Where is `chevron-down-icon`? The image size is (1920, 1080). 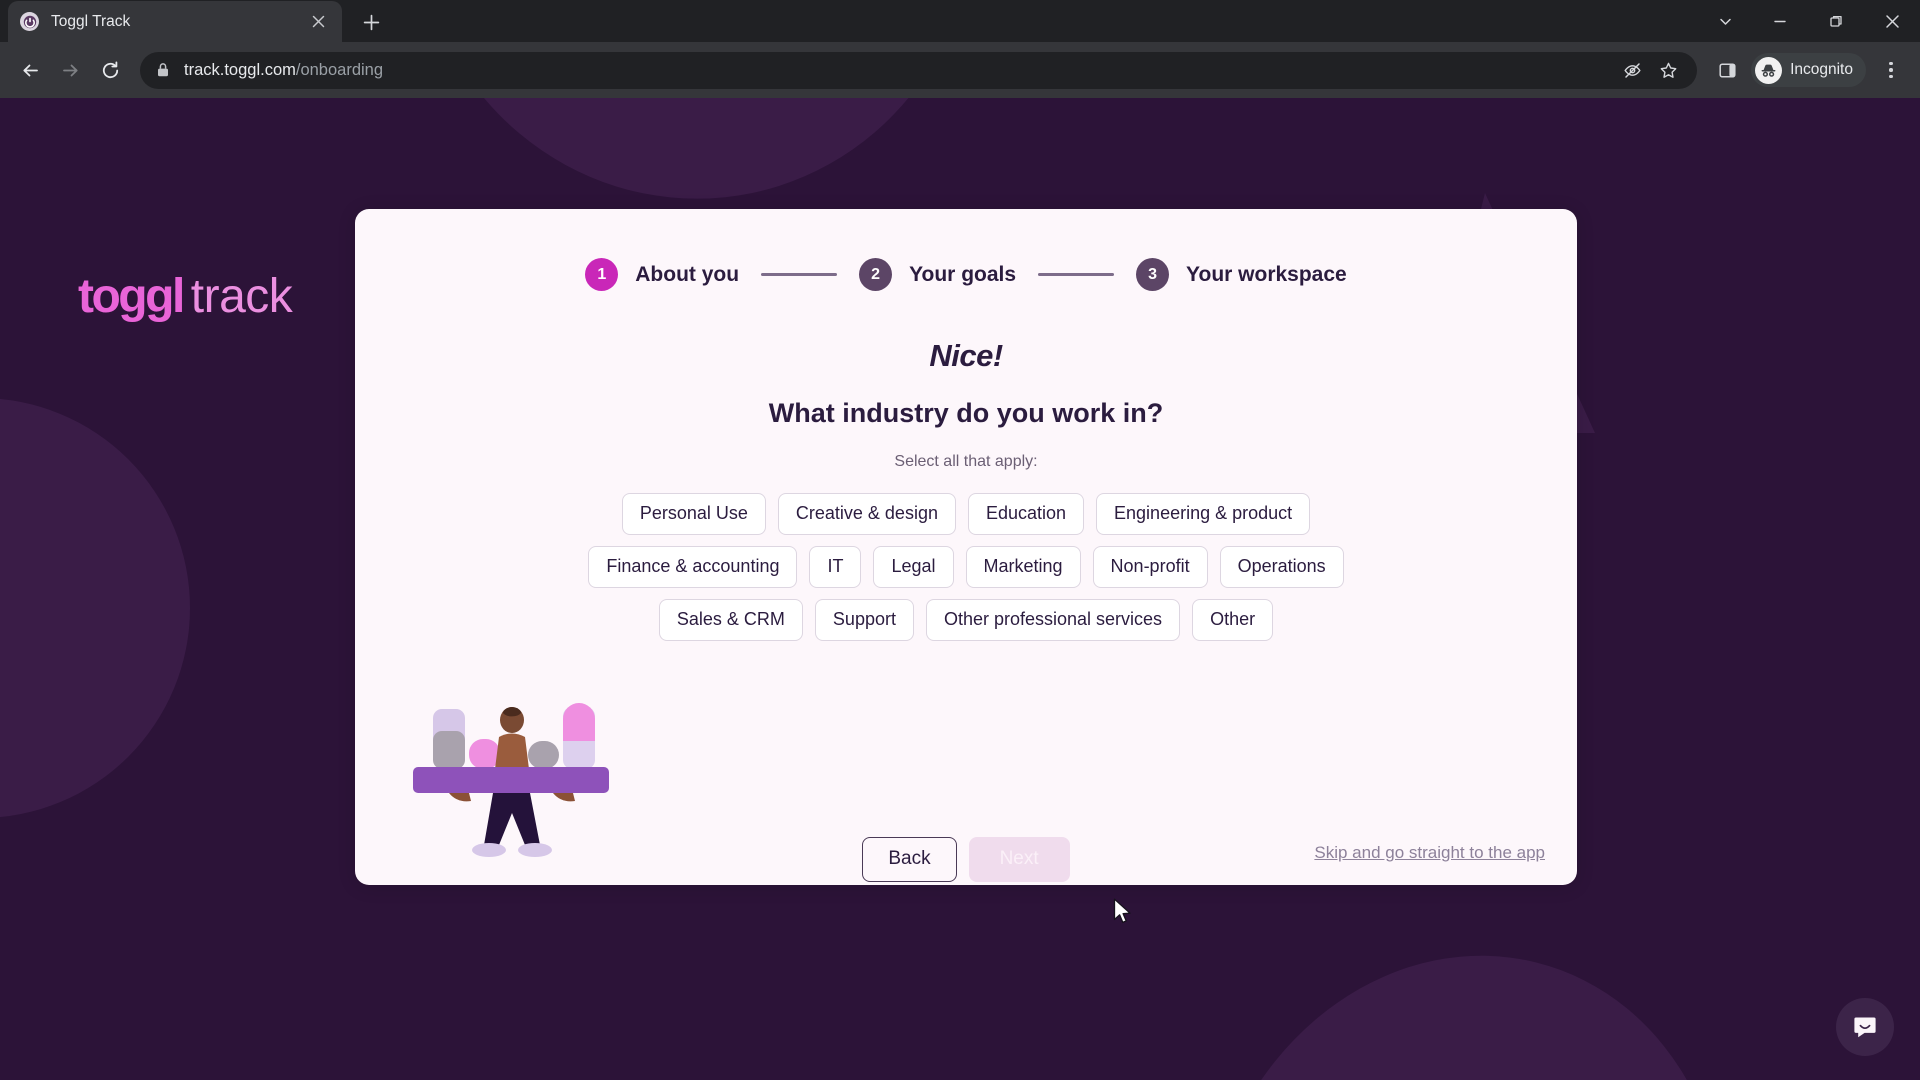
chevron-down-icon is located at coordinates (1725, 21).